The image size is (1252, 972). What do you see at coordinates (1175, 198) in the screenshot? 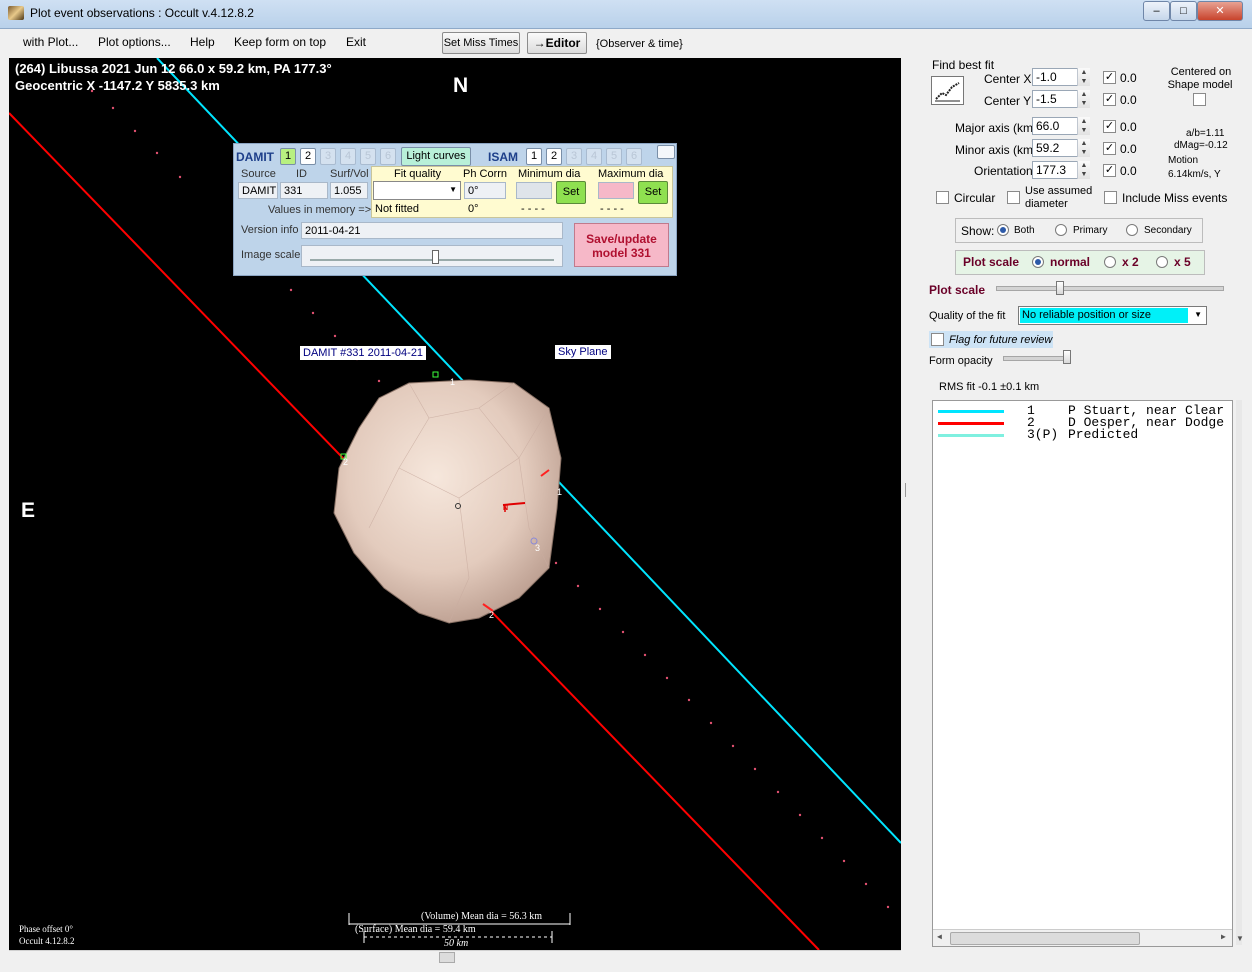
I see `include-miss-label: Include Miss events` at bounding box center [1175, 198].